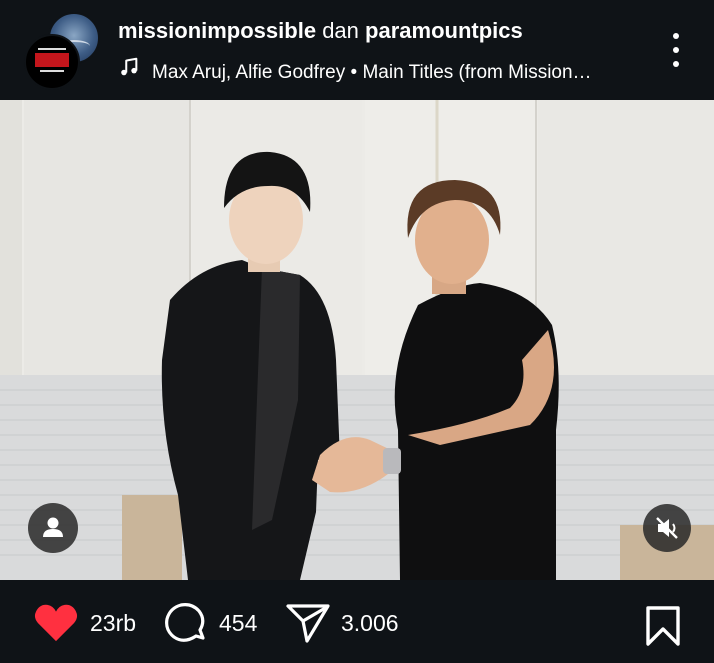 The image size is (714, 663). I want to click on volume-muted-icon, so click(667, 528).